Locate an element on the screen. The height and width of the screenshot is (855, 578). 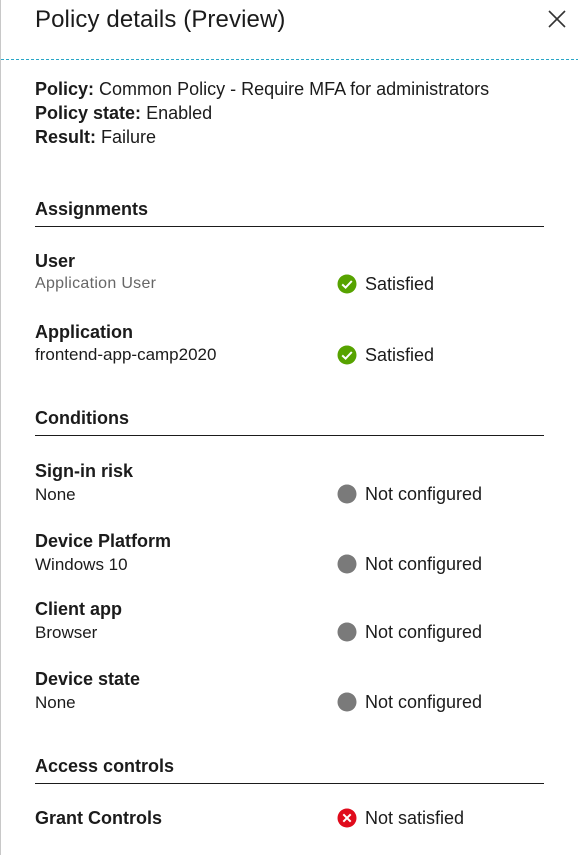
application-status-text: Satisfied is located at coordinates (400, 354).